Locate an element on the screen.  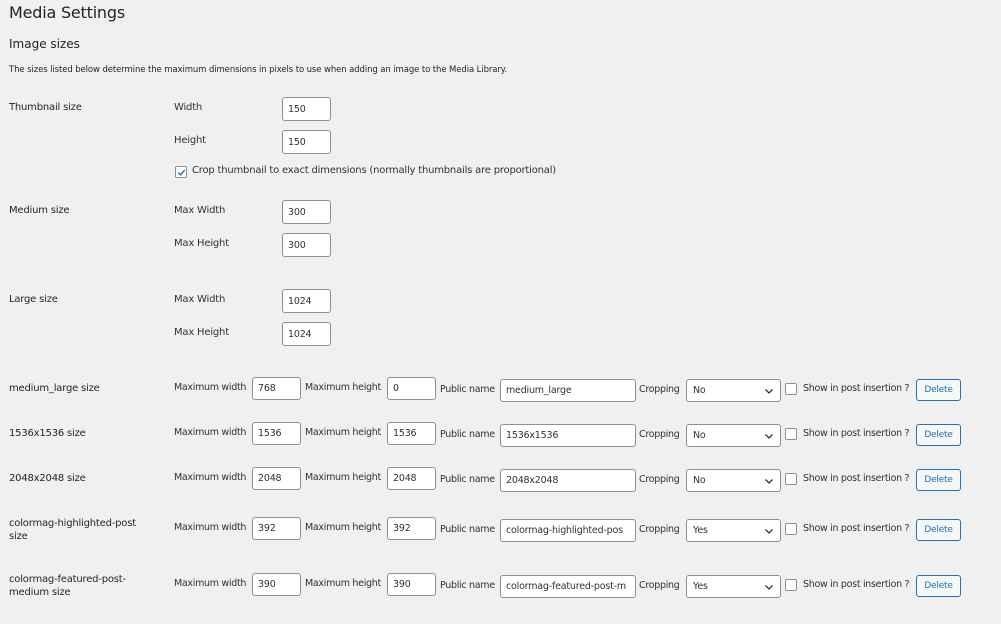
size-row-label: 2048x2048 size is located at coordinates (47, 478).